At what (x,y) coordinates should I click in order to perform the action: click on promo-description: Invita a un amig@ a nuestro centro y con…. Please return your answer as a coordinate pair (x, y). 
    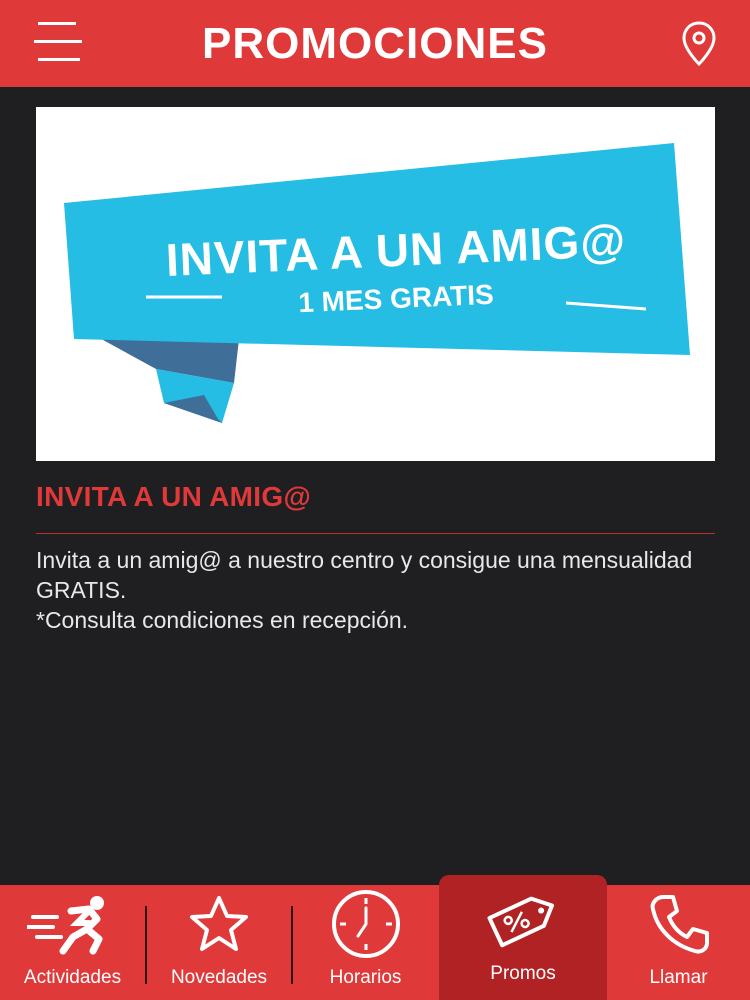
    Looking at the image, I should click on (376, 590).